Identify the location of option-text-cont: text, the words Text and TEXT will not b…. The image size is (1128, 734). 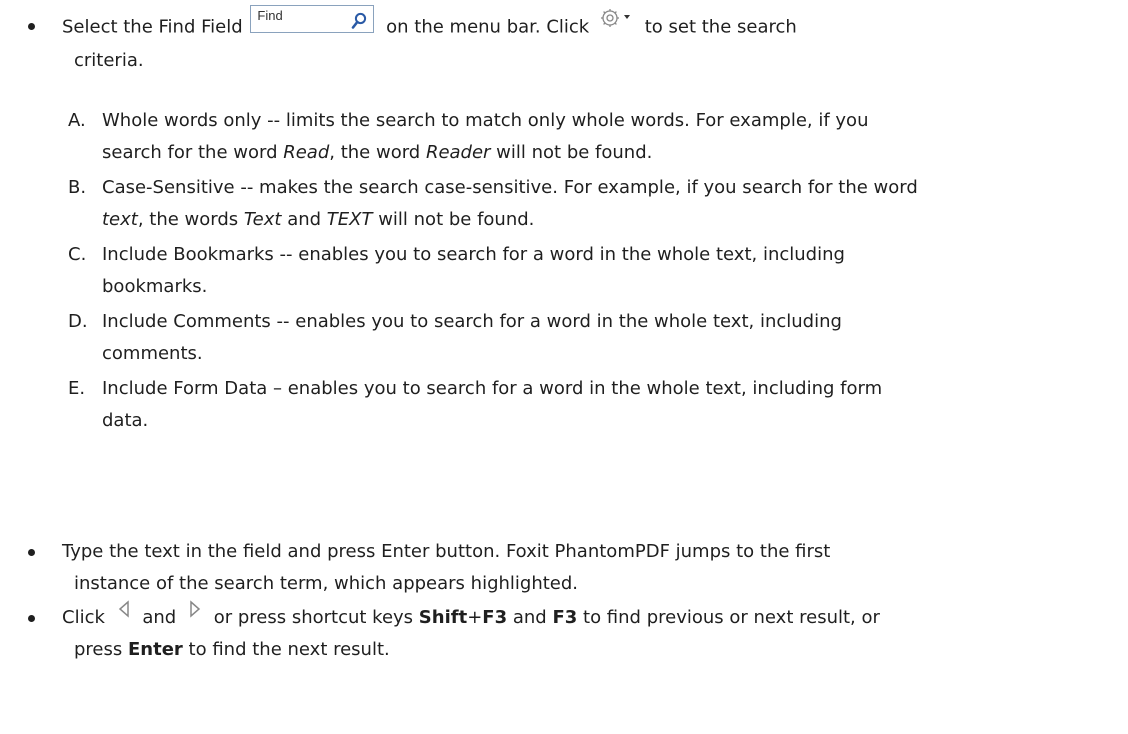
(318, 219).